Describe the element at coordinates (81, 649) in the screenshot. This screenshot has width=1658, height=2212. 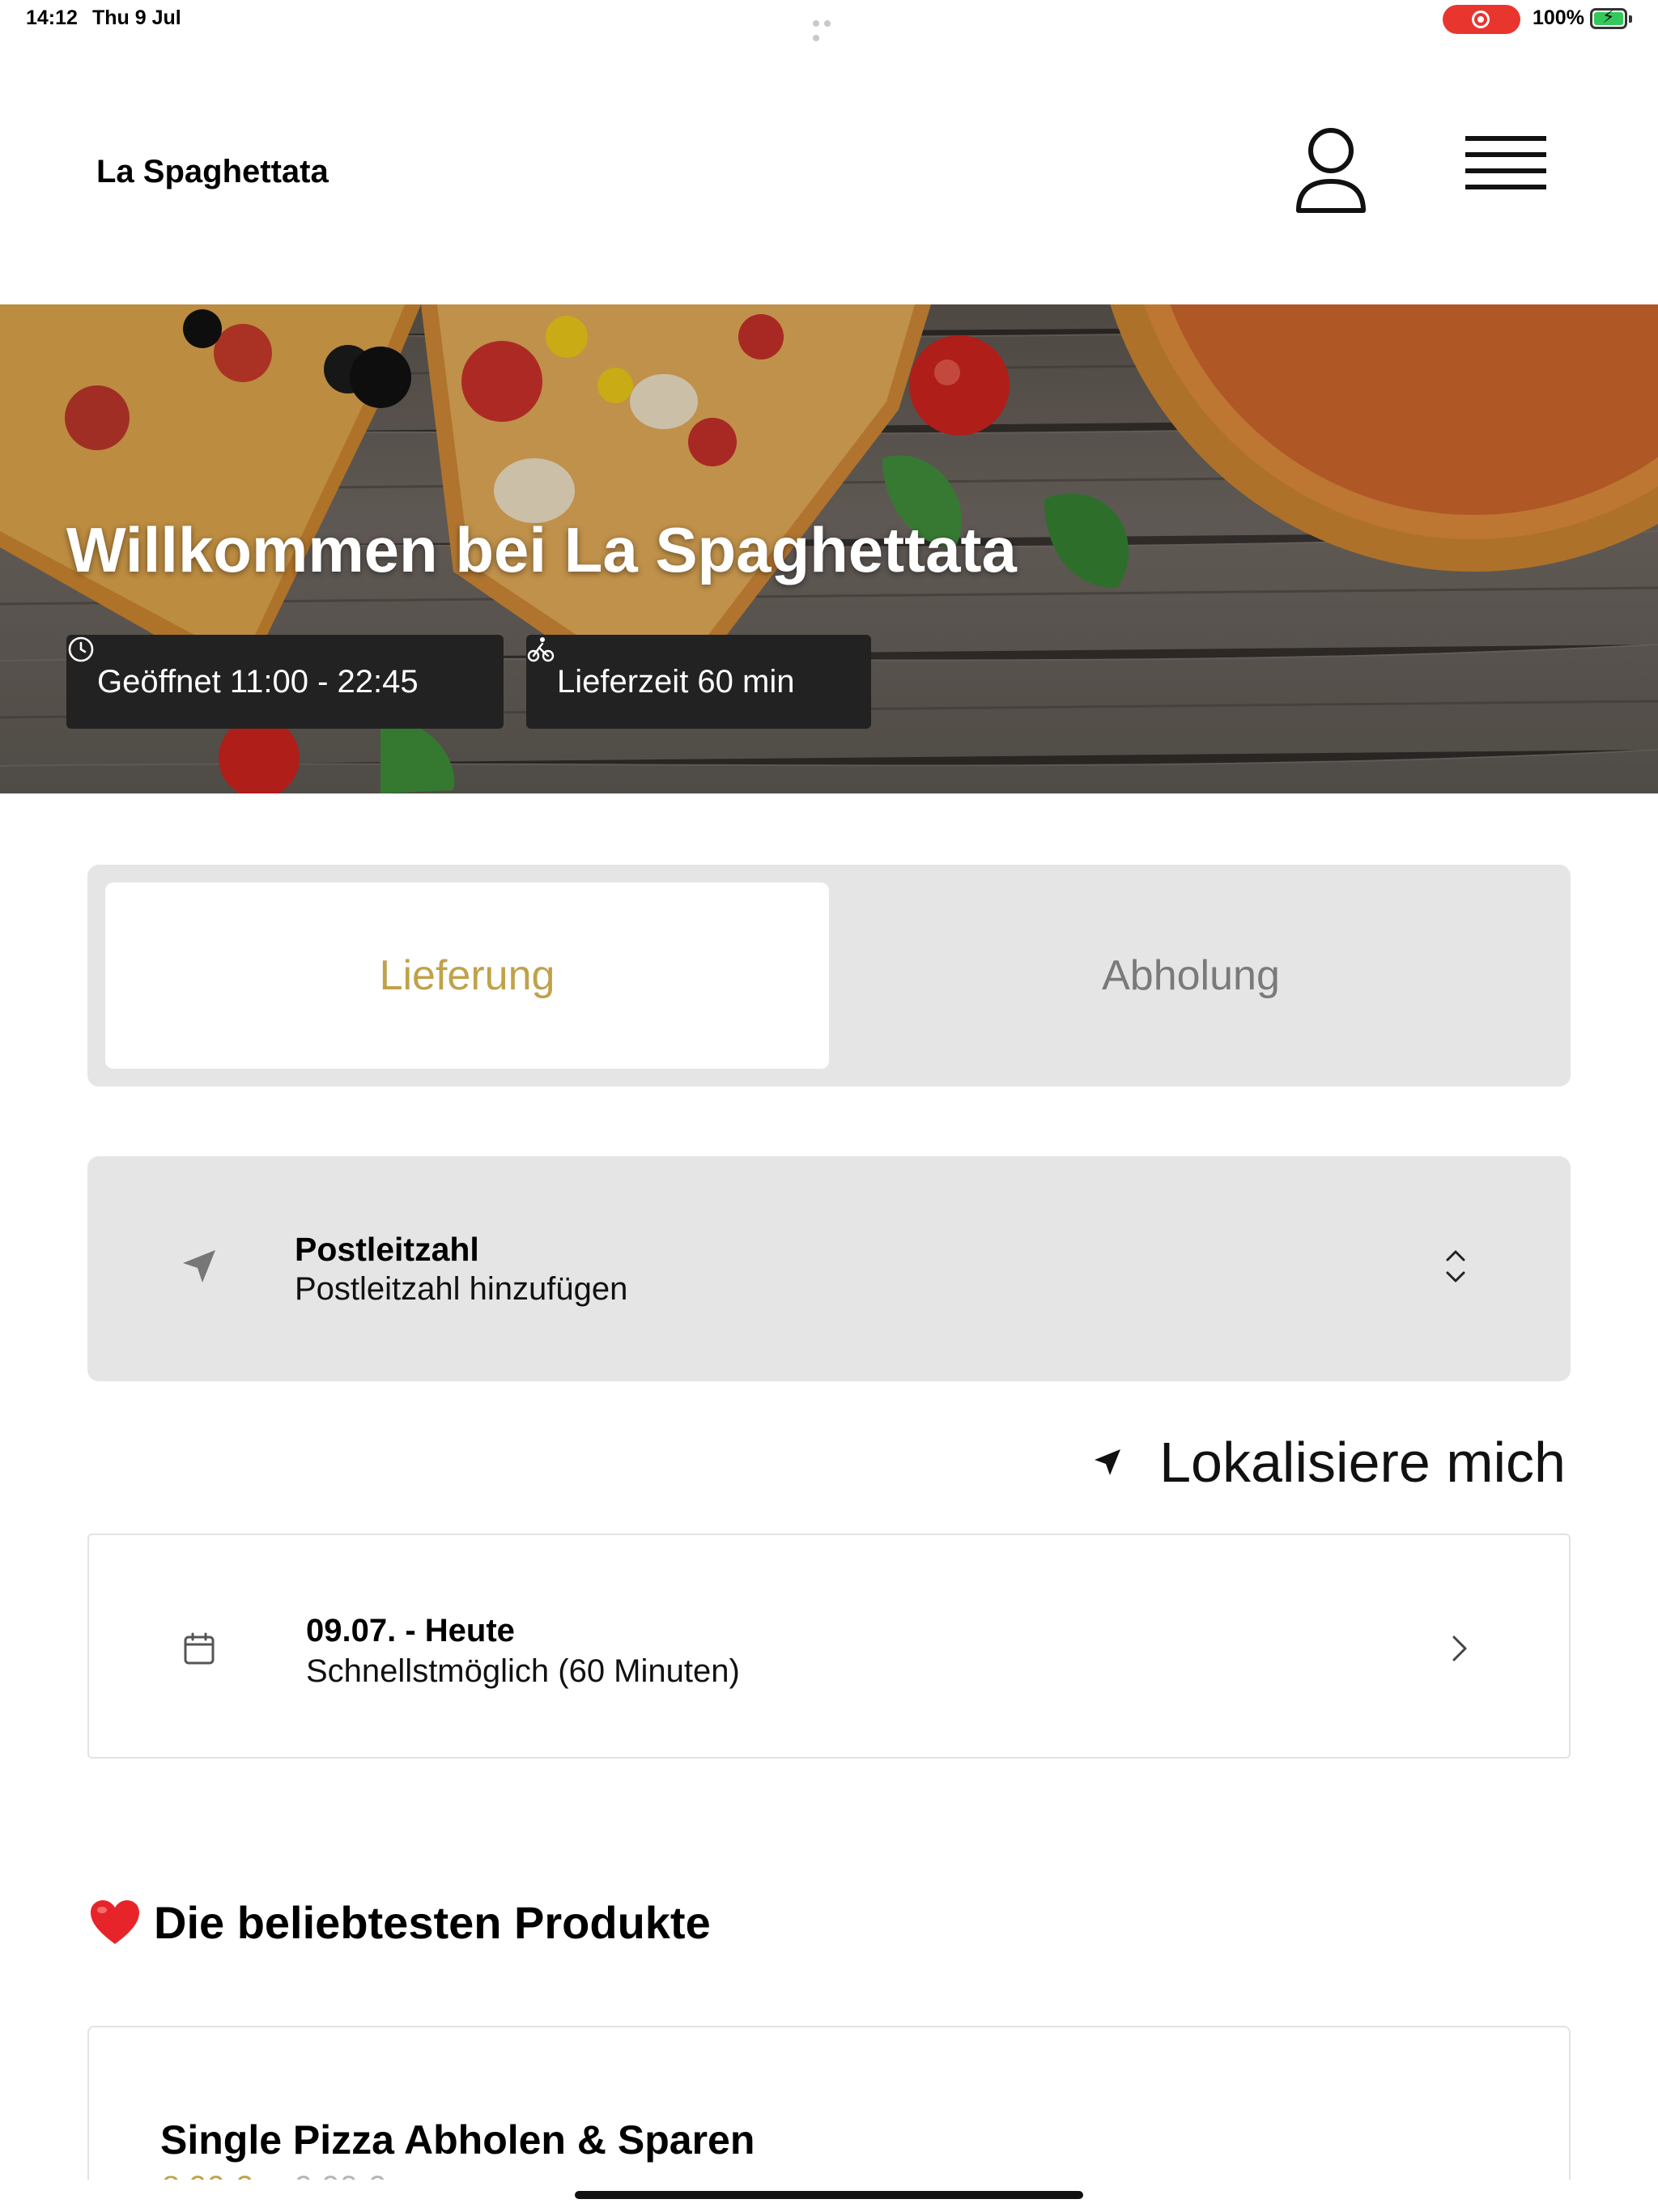
I see `clock-icon` at that location.